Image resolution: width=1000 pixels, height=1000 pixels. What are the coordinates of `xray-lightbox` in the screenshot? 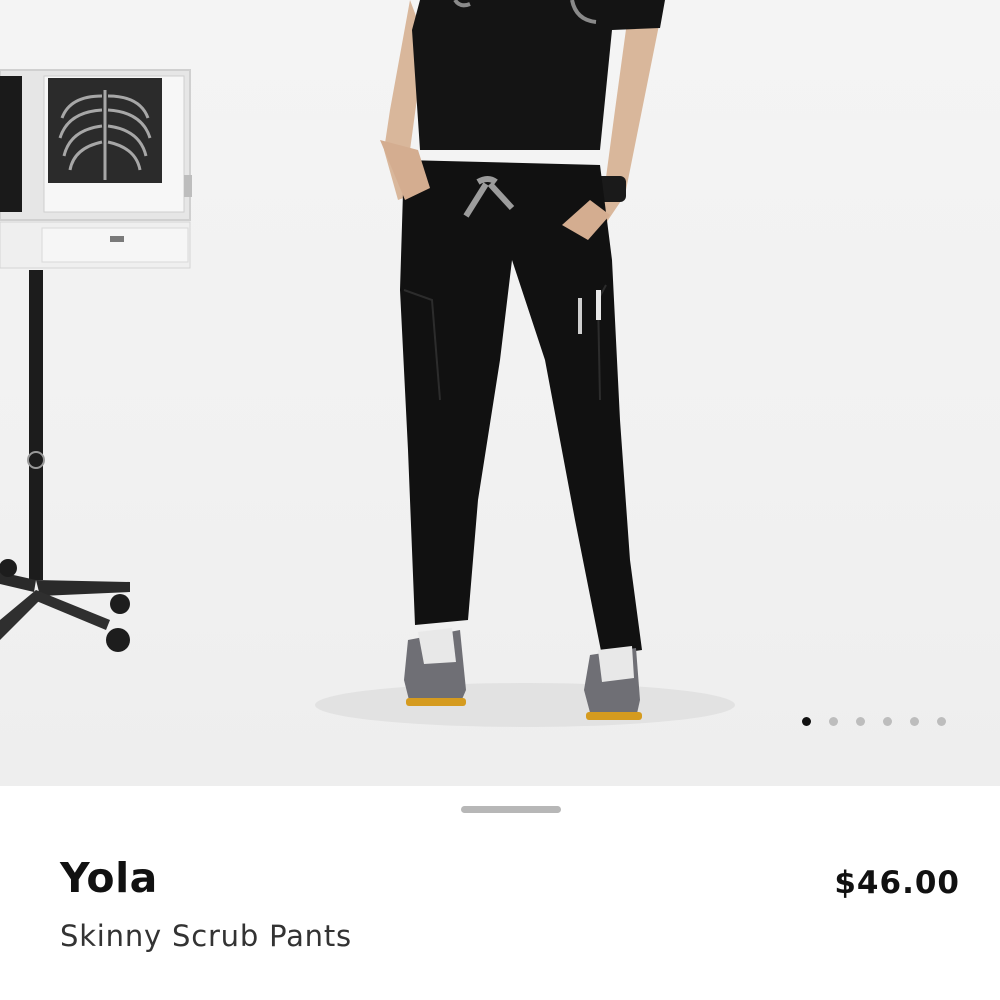 It's located at (96, 360).